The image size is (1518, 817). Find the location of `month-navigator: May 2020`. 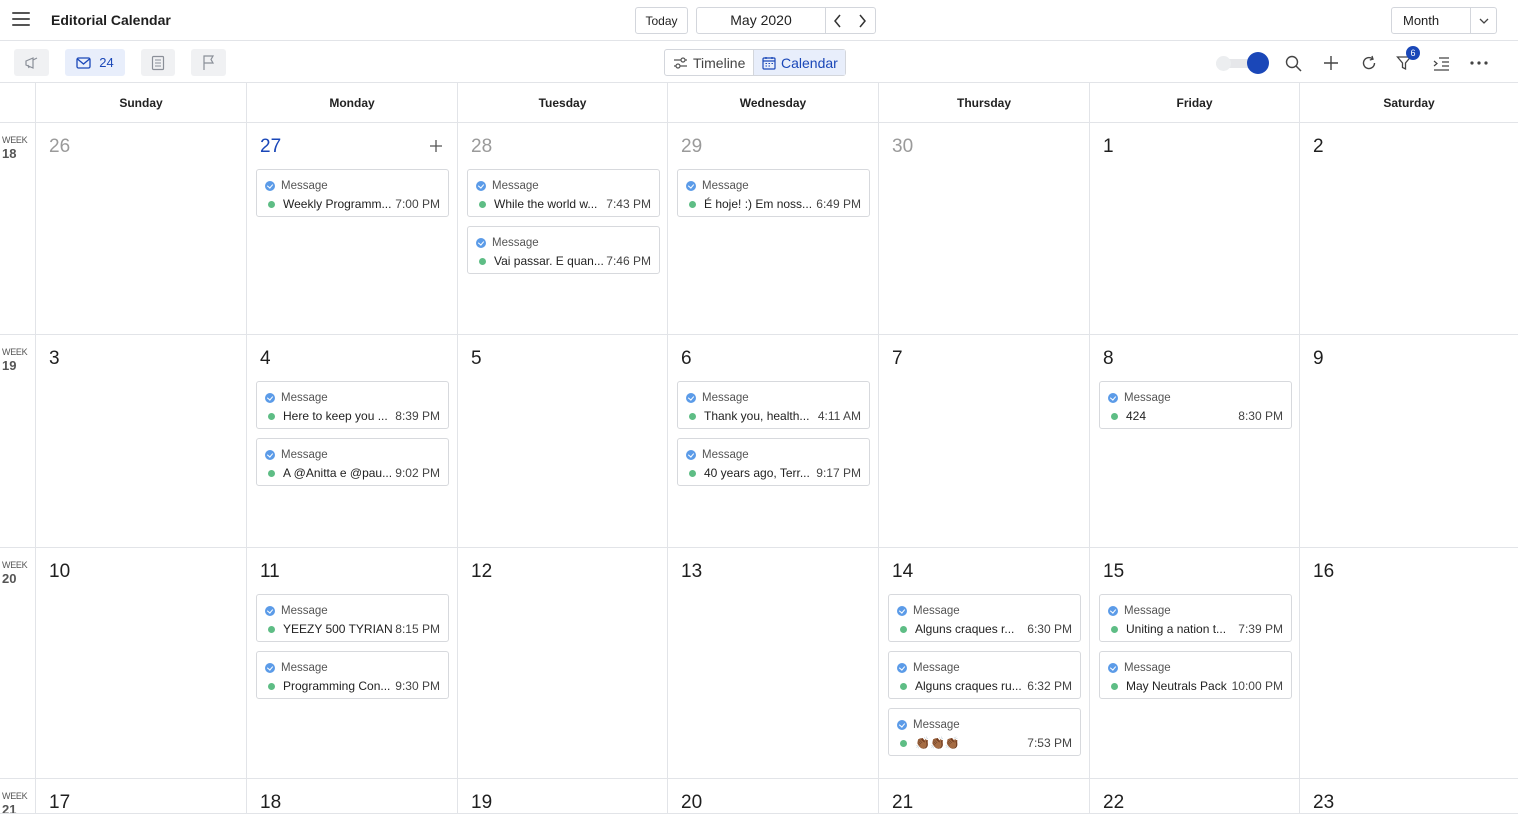

month-navigator: May 2020 is located at coordinates (786, 20).